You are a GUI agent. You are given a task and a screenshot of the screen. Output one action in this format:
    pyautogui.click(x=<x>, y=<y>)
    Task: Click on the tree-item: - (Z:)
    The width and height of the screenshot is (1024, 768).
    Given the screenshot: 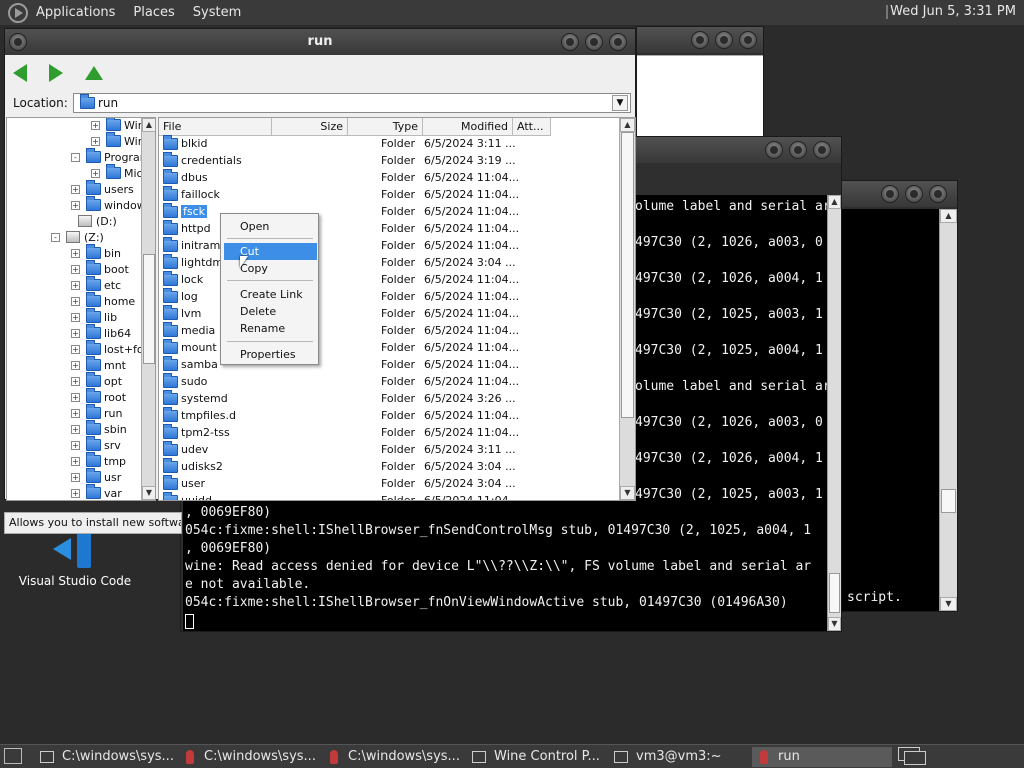 What is the action you would take?
    pyautogui.click(x=77, y=237)
    